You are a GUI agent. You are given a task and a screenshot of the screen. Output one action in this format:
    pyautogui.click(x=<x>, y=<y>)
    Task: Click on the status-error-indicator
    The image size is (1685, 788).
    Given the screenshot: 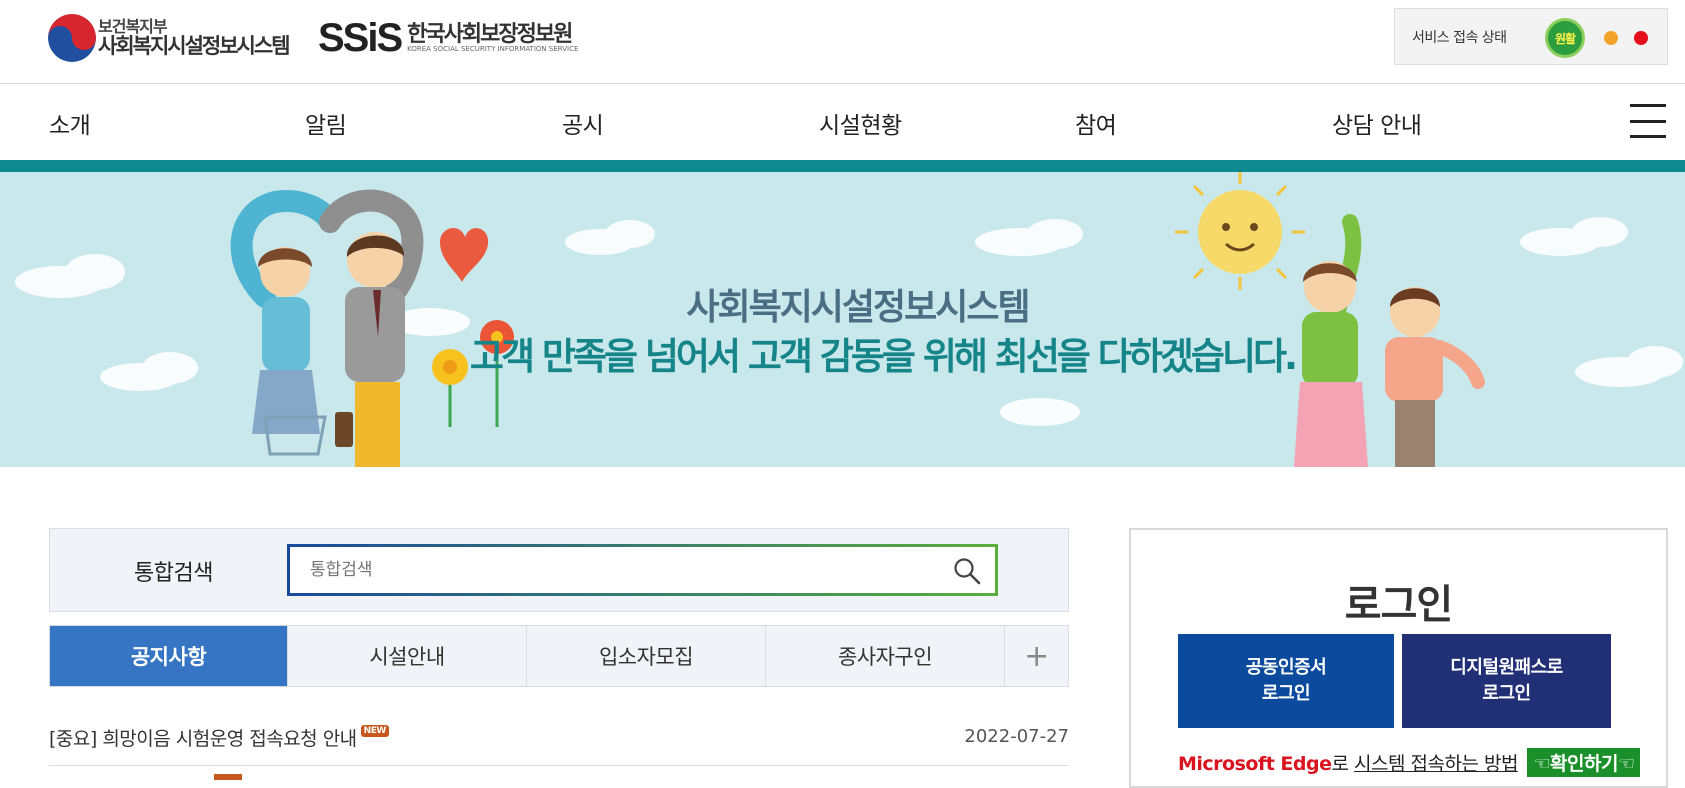 What is the action you would take?
    pyautogui.click(x=1641, y=38)
    